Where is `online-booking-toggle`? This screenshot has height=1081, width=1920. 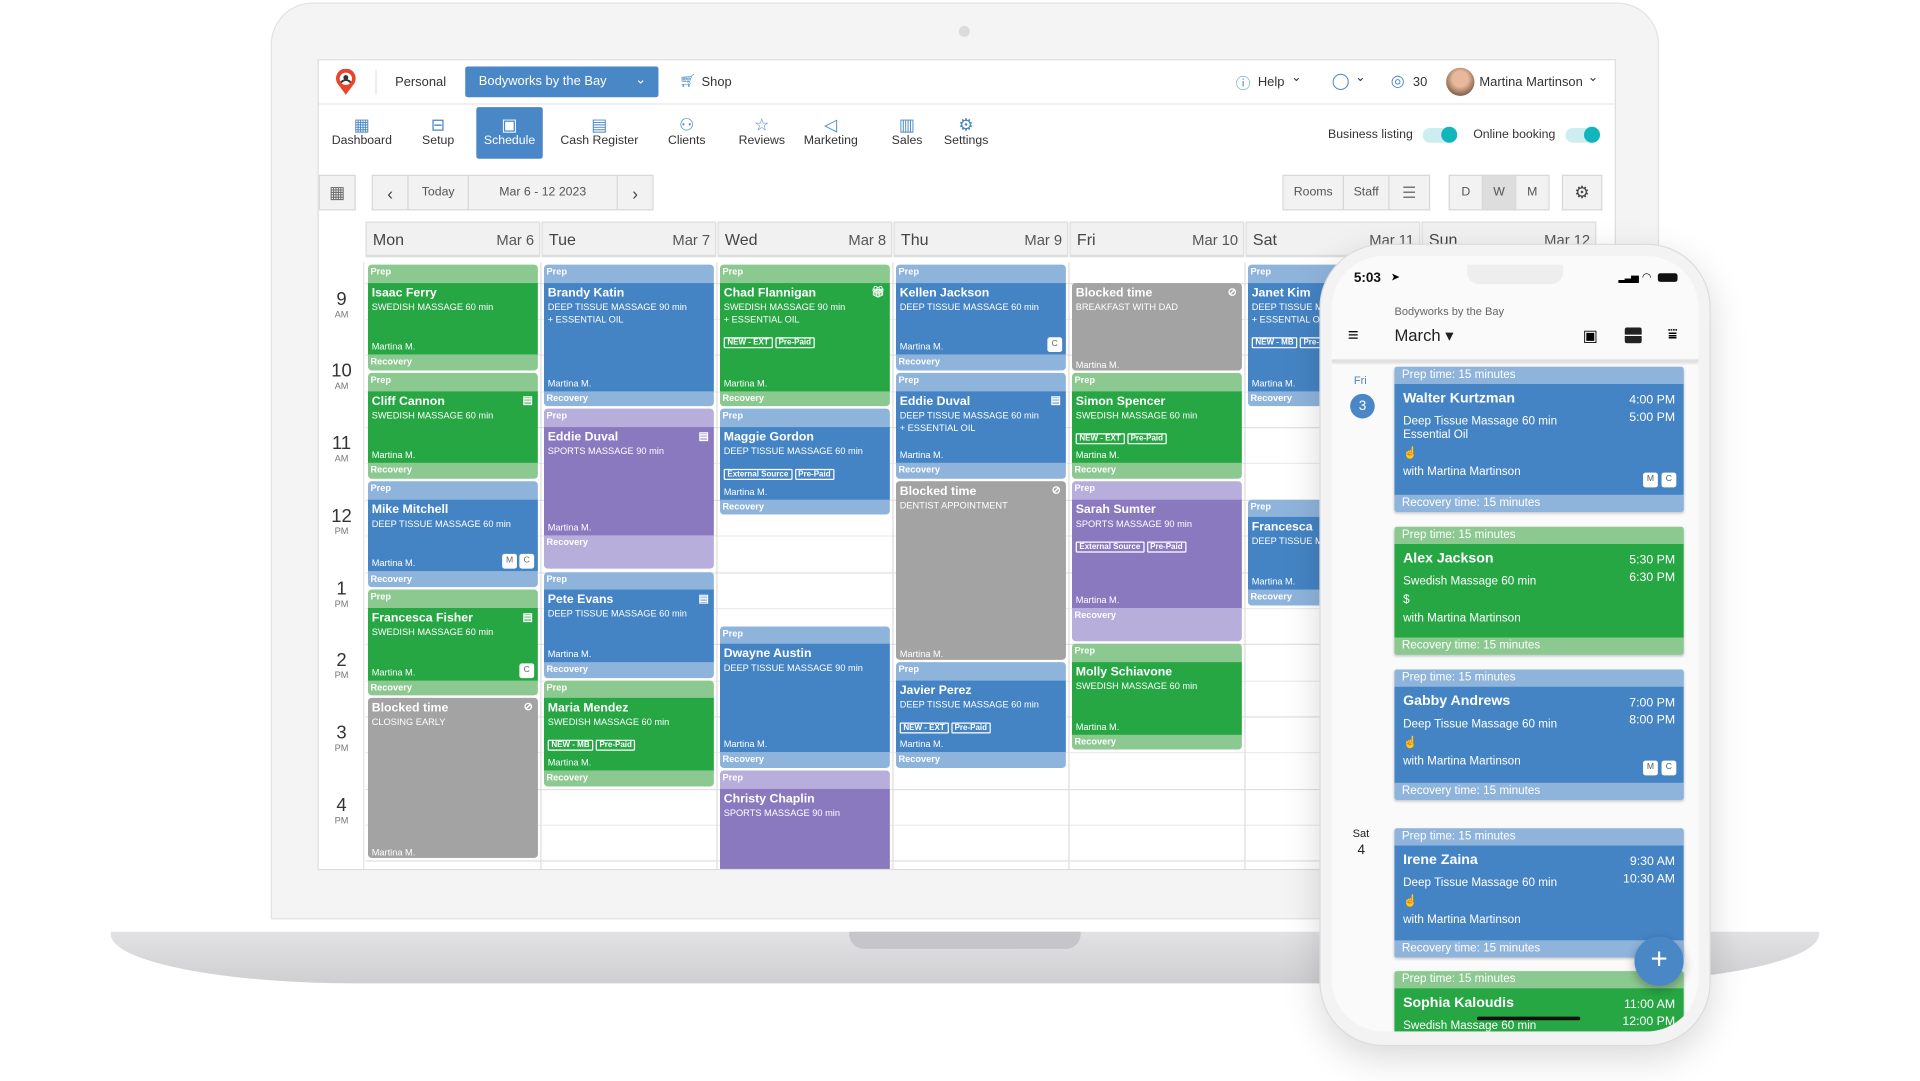 online-booking-toggle is located at coordinates (1583, 134).